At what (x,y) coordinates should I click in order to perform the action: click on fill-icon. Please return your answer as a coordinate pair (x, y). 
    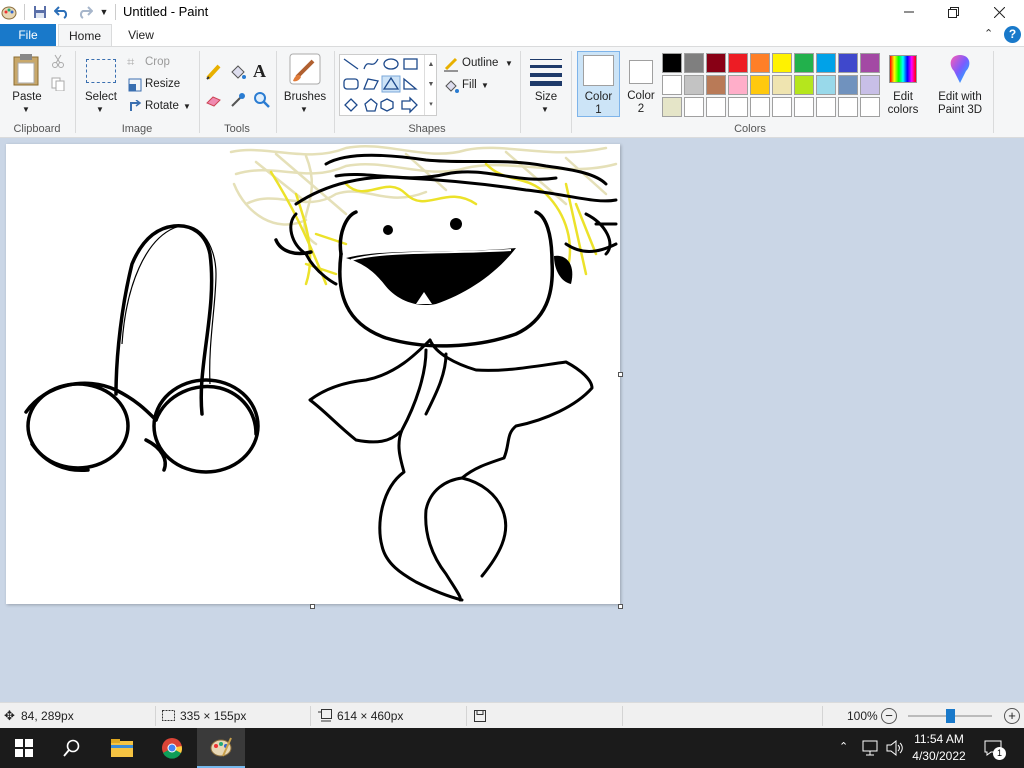
    Looking at the image, I should click on (238, 73).